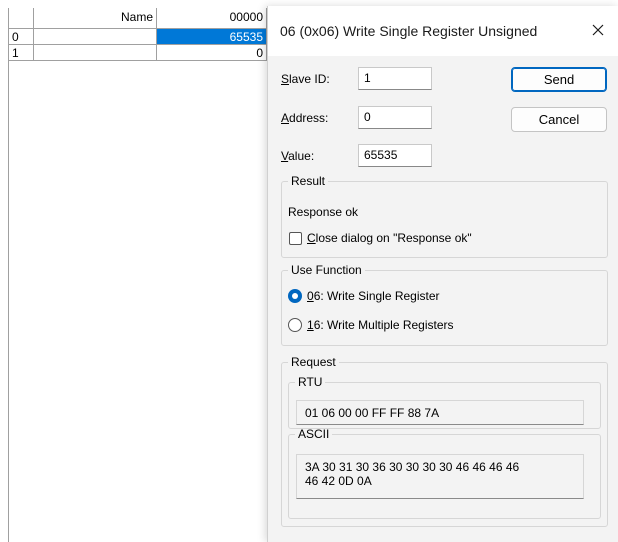  I want to click on grid-corner-header, so click(21, 18).